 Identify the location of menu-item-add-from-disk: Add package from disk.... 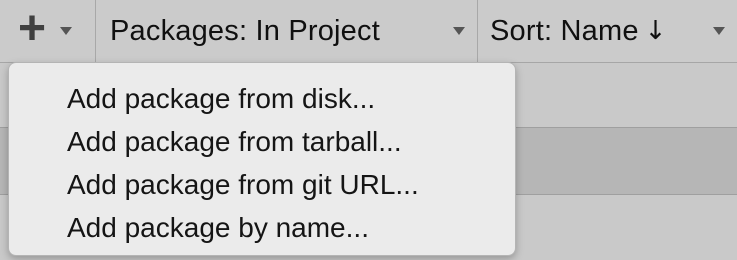
(262, 98).